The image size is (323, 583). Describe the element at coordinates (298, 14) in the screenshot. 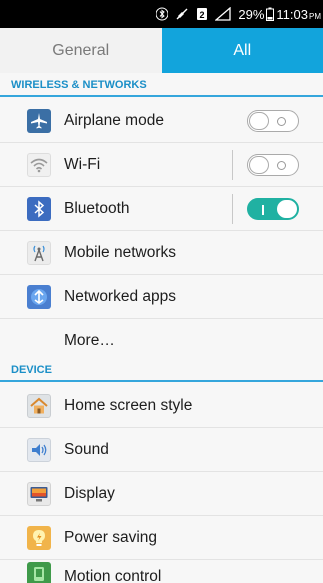

I see `clock: 11:03PM` at that location.